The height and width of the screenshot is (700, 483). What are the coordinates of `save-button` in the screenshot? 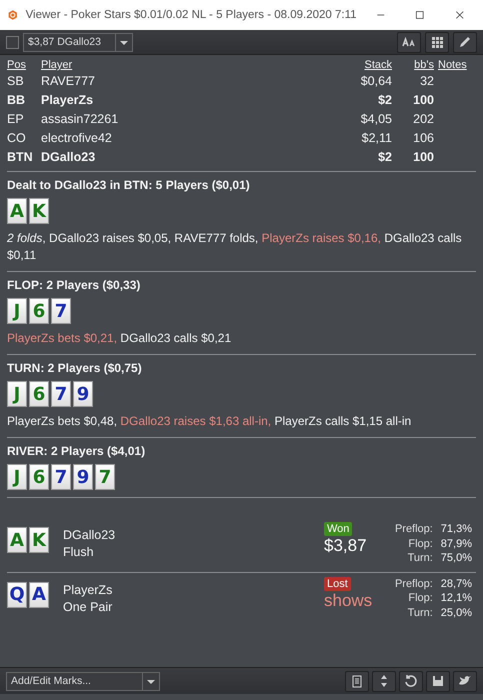 It's located at (438, 681).